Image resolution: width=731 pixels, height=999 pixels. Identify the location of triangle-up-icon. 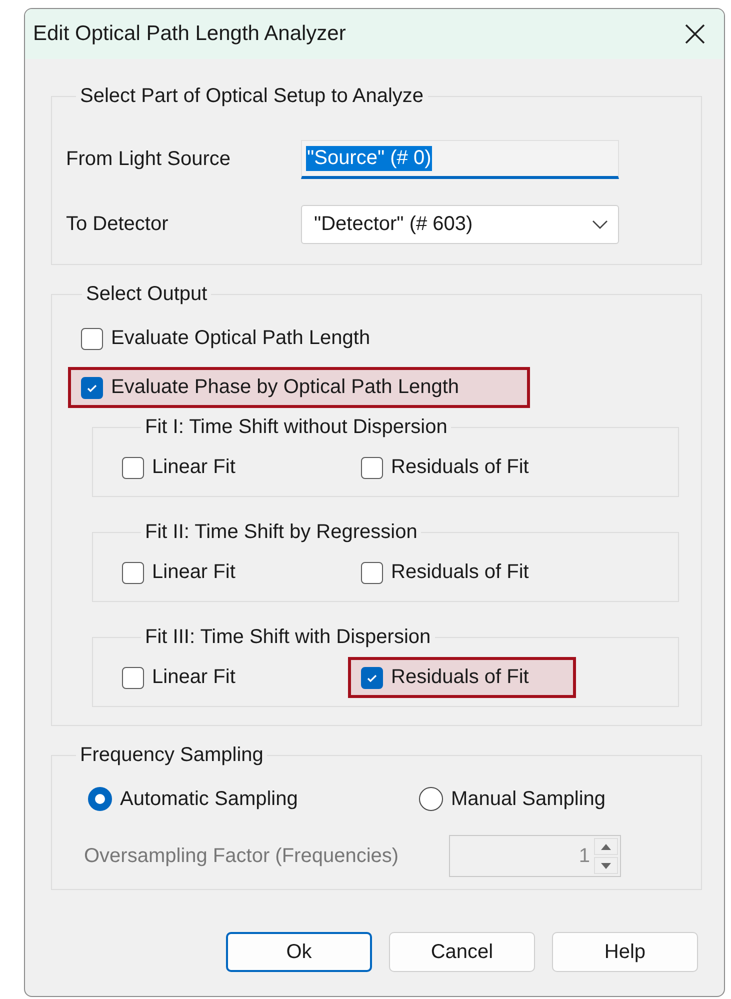
(606, 847).